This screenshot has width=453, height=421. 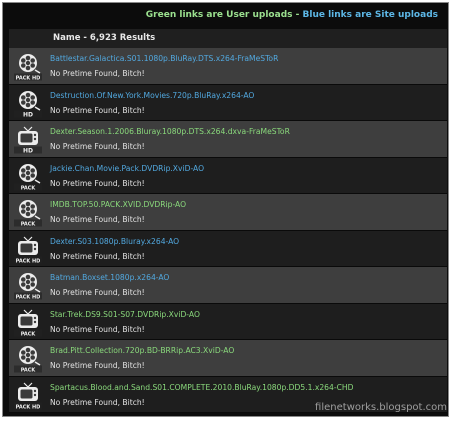 I want to click on result-title-link: Batman.Boxset.1080p.x264-AO, so click(x=109, y=277).